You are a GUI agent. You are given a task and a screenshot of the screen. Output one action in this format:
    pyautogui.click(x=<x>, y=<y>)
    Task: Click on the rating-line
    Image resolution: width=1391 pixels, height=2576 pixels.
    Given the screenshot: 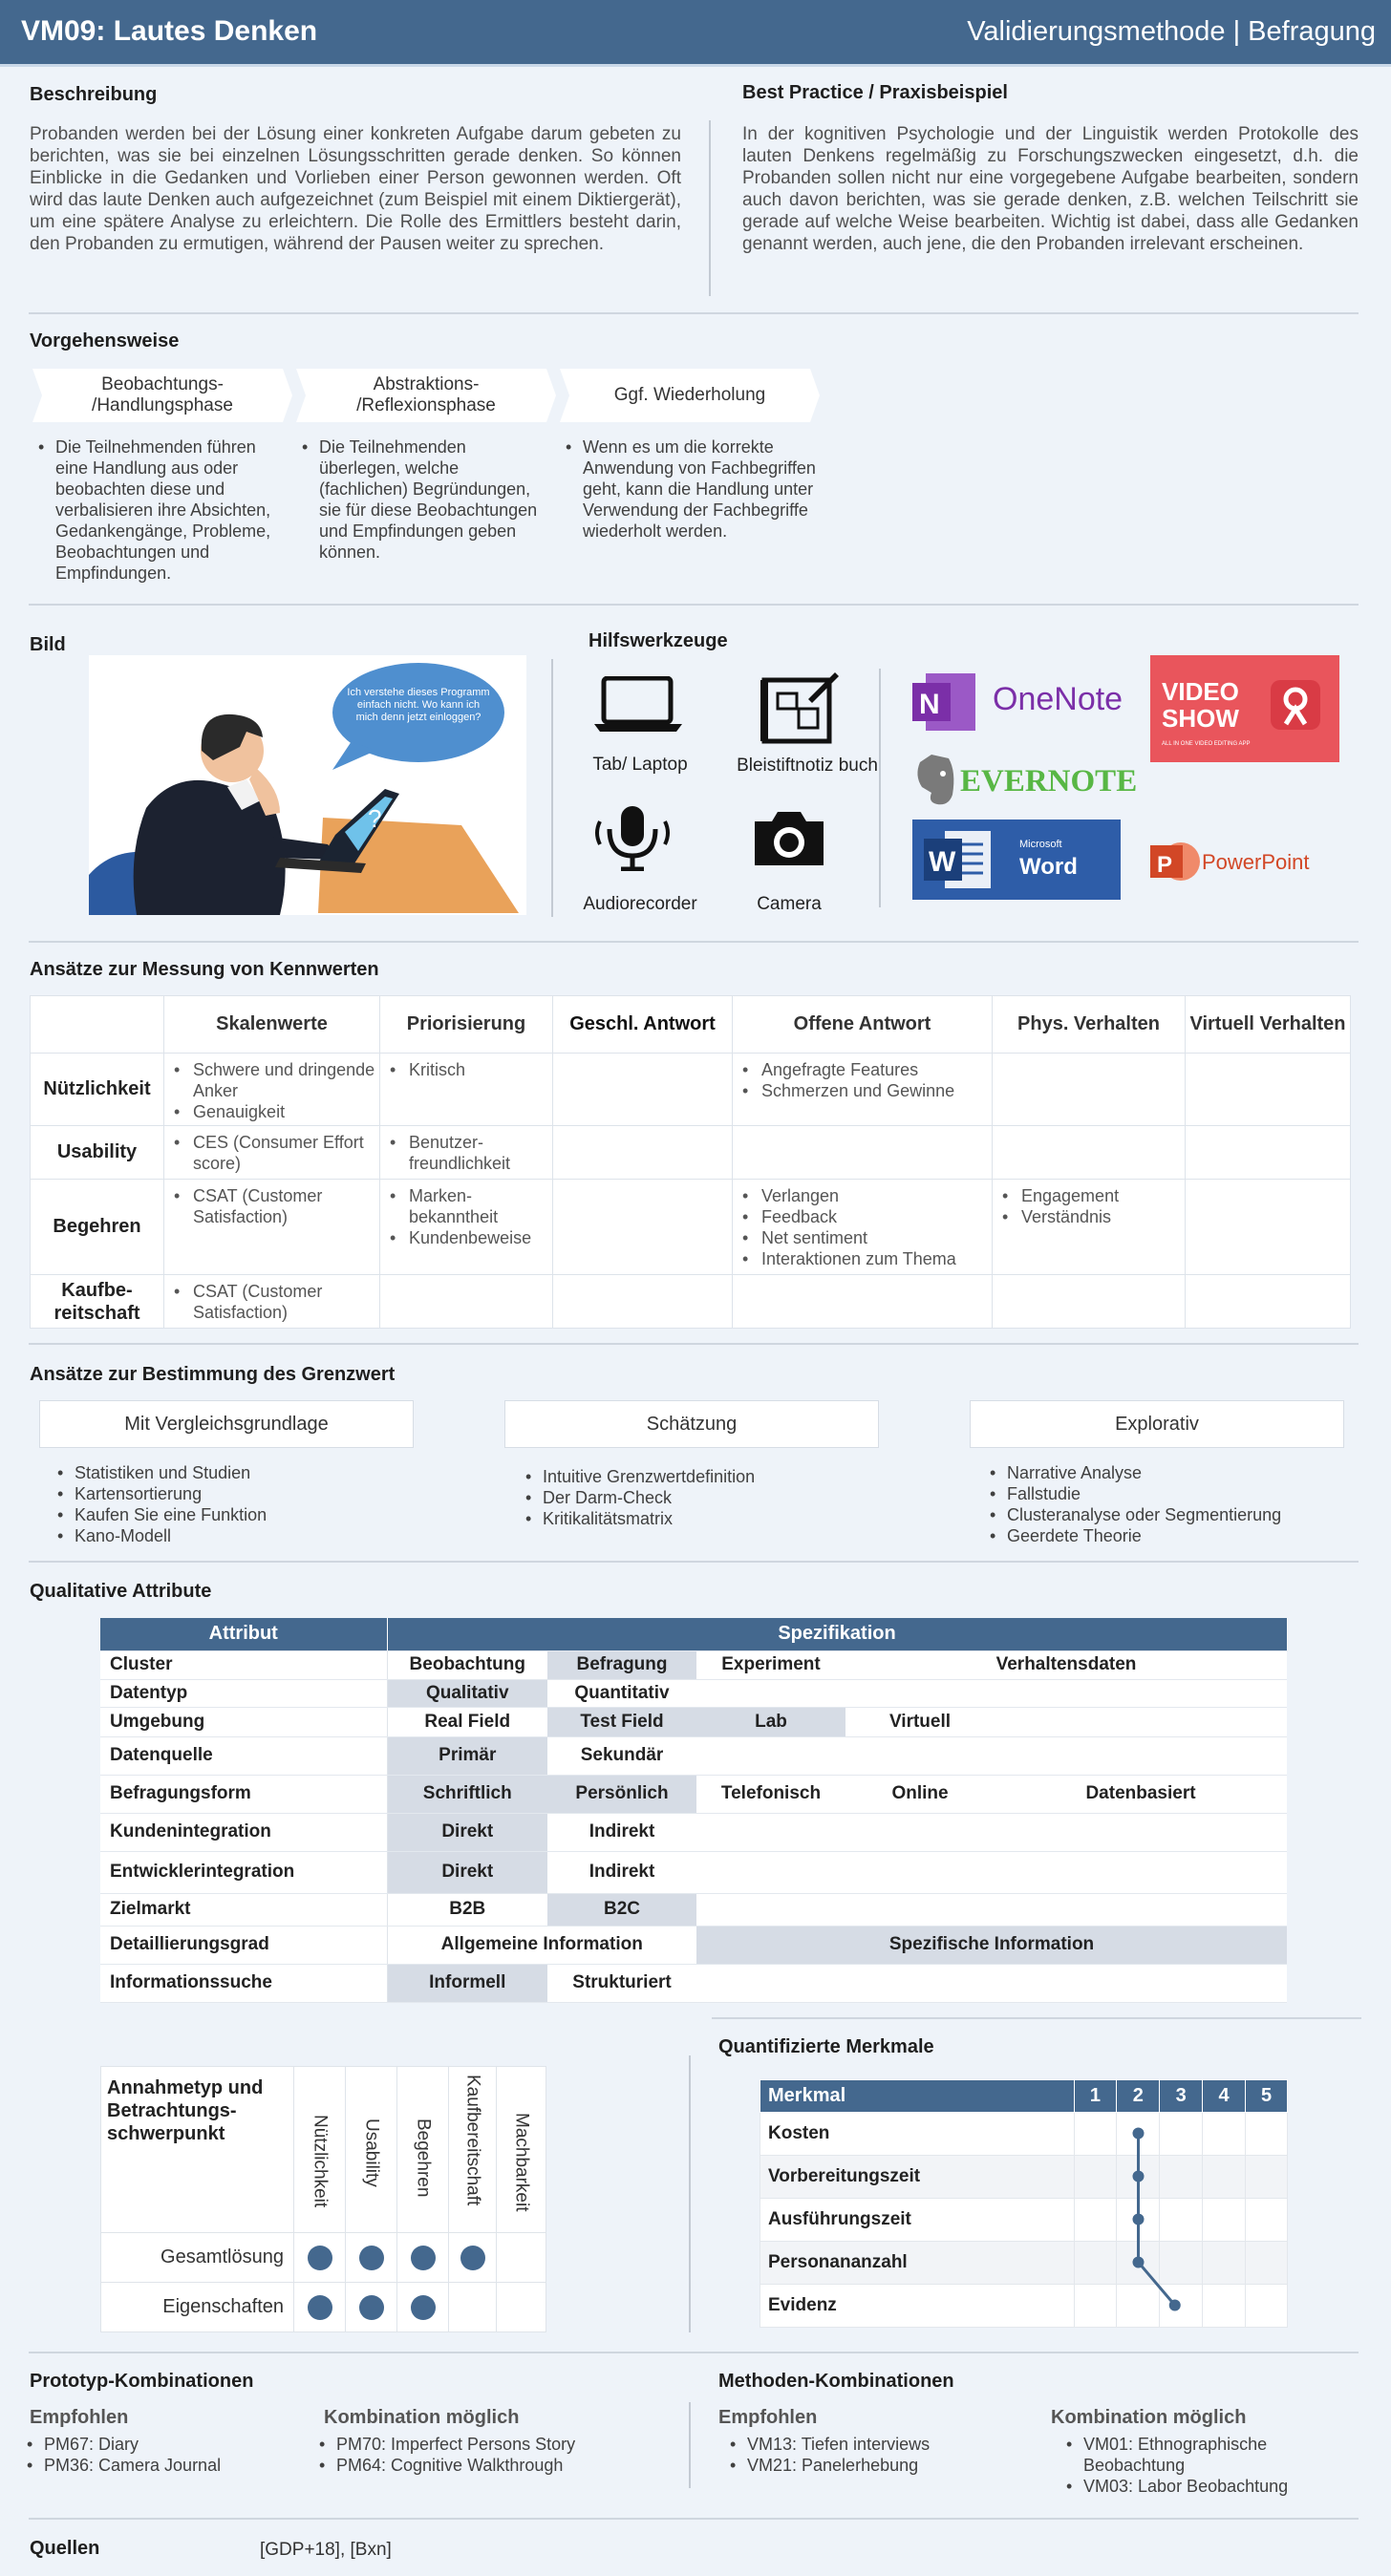 What is the action you would take?
    pyautogui.click(x=1156, y=2219)
    